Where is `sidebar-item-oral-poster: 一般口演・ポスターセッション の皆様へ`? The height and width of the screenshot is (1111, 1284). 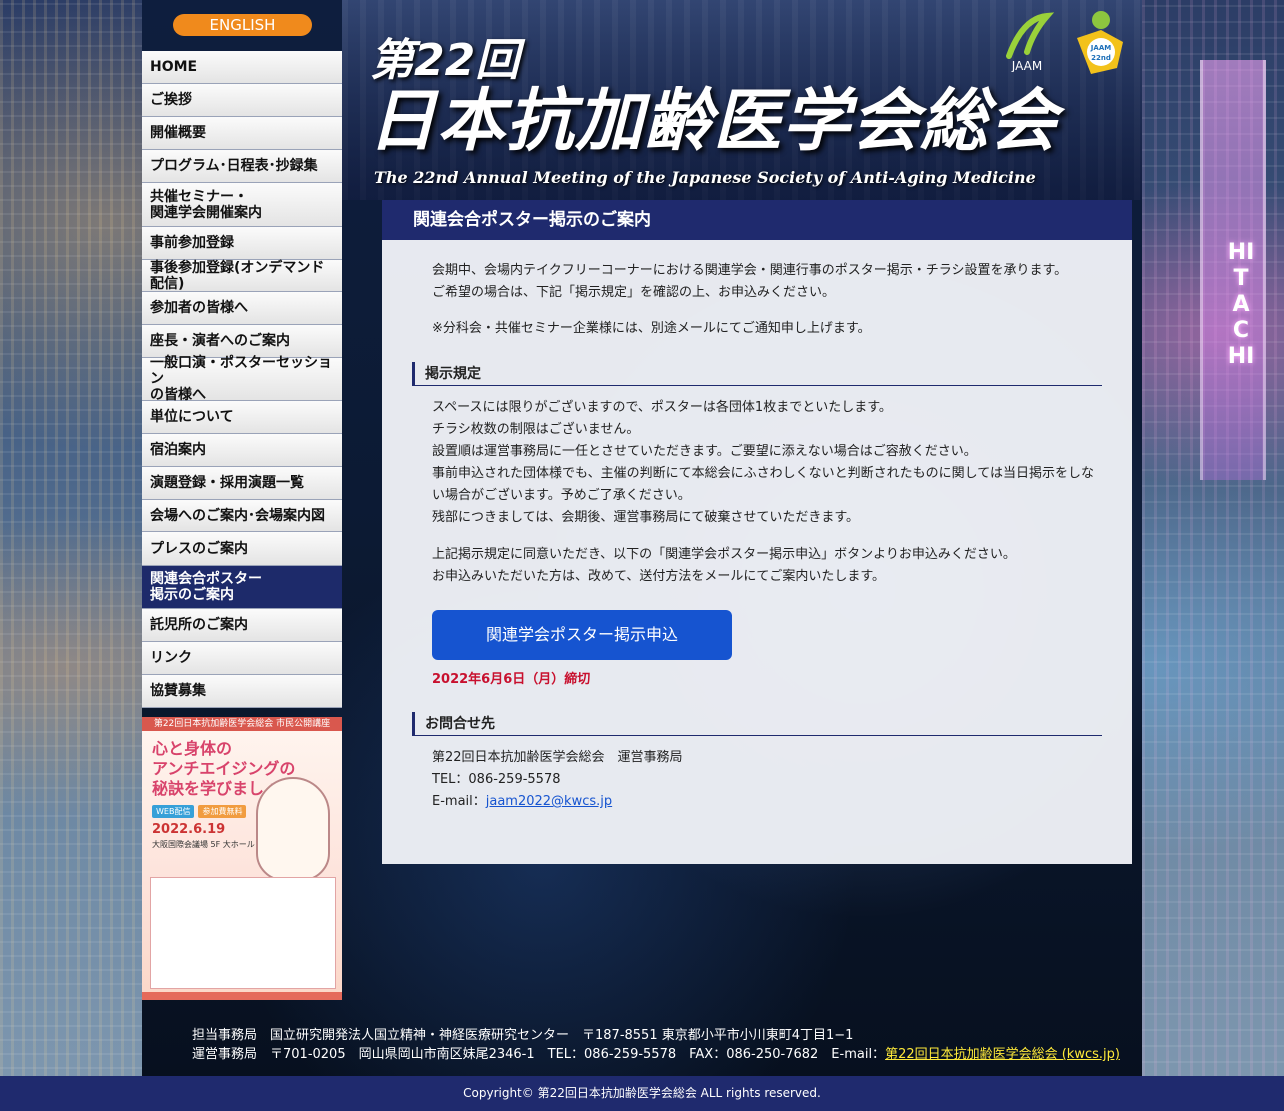
sidebar-item-oral-poster: 一般口演・ポスターセッション の皆様へ is located at coordinates (242, 379).